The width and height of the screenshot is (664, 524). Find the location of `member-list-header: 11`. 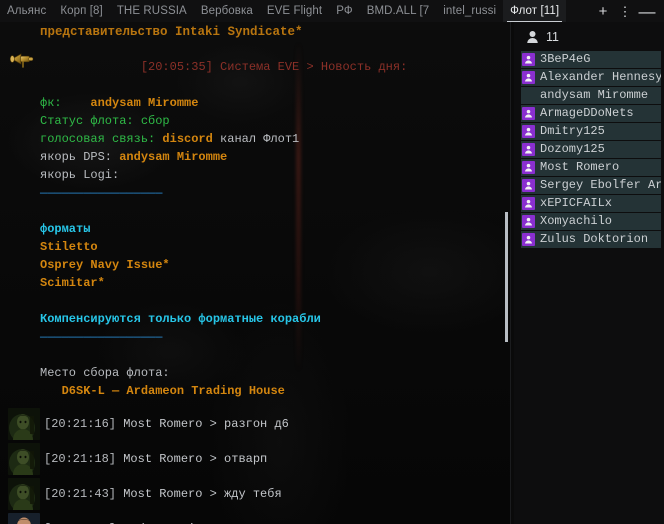

member-list-header: 11 is located at coordinates (589, 36).